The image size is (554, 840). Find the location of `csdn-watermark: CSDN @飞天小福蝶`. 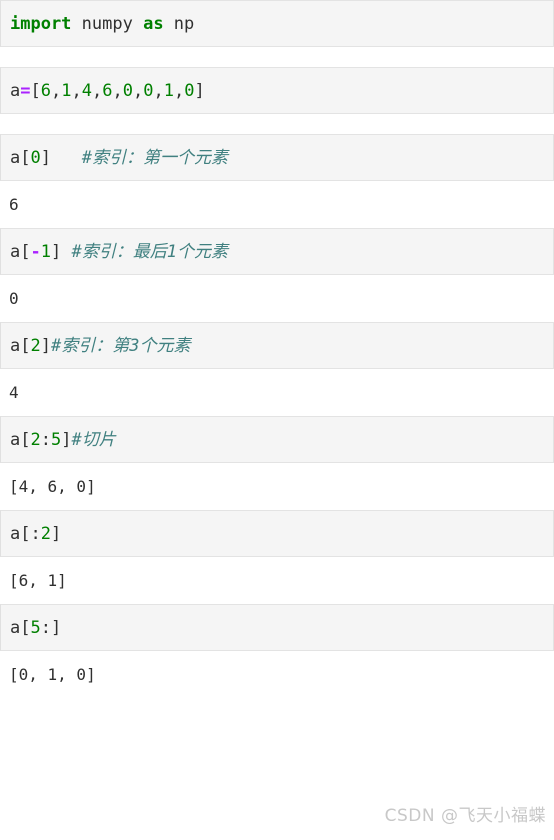

csdn-watermark: CSDN @飞天小福蝶 is located at coordinates (465, 816).